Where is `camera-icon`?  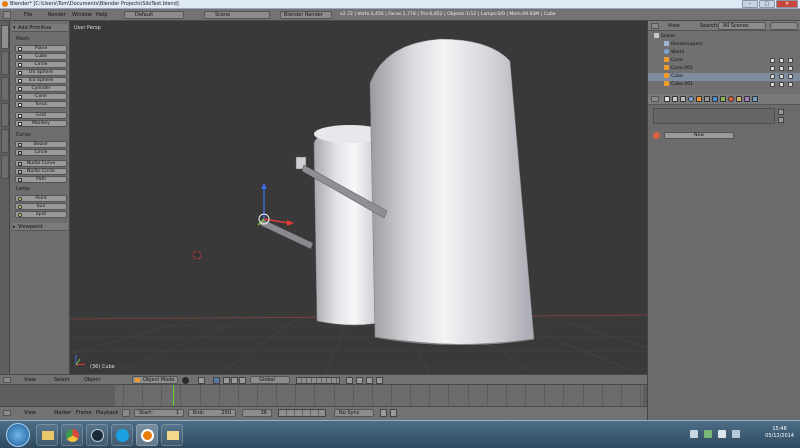 camera-icon is located at coordinates (379, 380).